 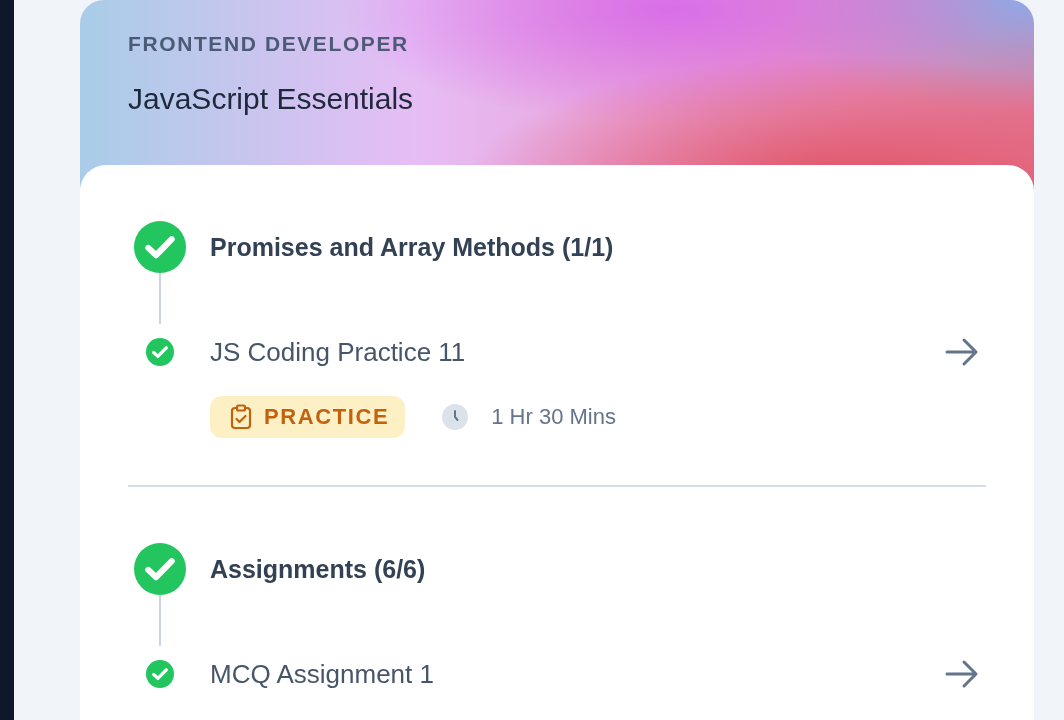 What do you see at coordinates (308, 417) in the screenshot?
I see `practice-tag: PRACTICE` at bounding box center [308, 417].